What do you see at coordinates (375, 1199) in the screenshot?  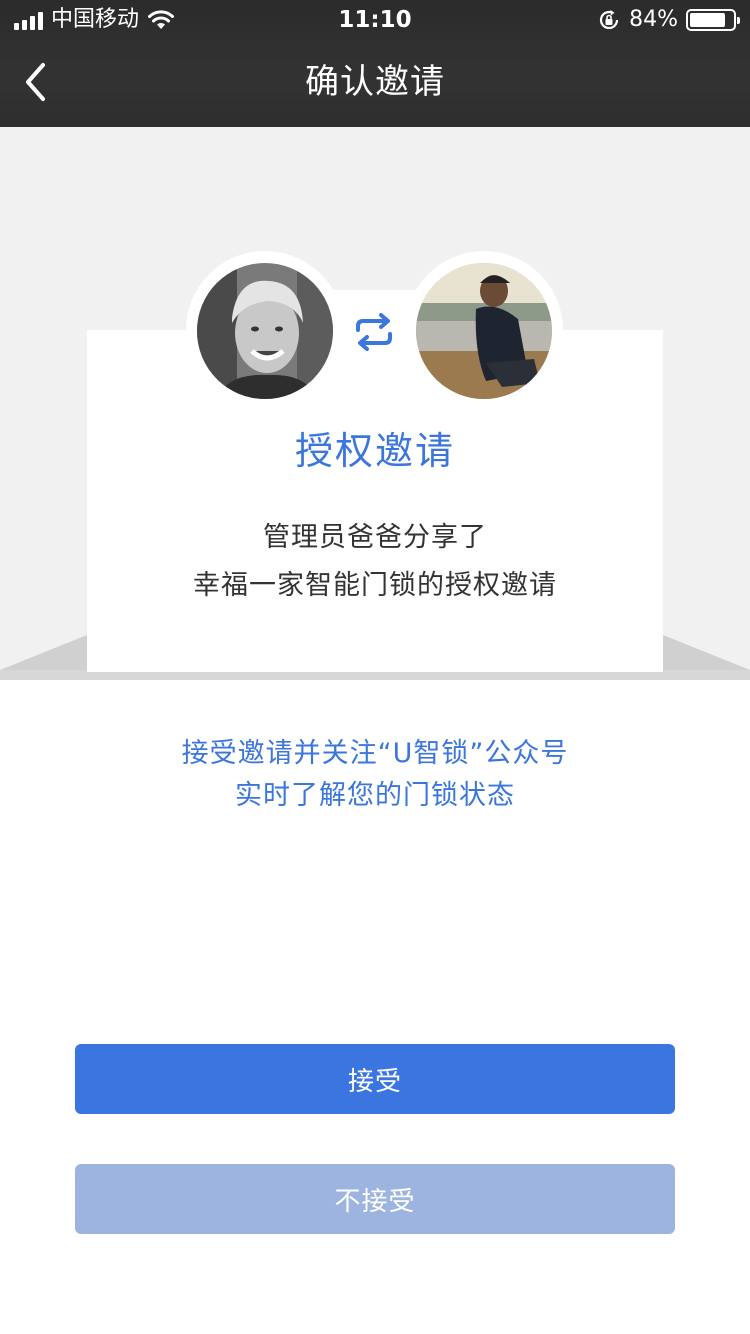 I see `decline-button: 不接受` at bounding box center [375, 1199].